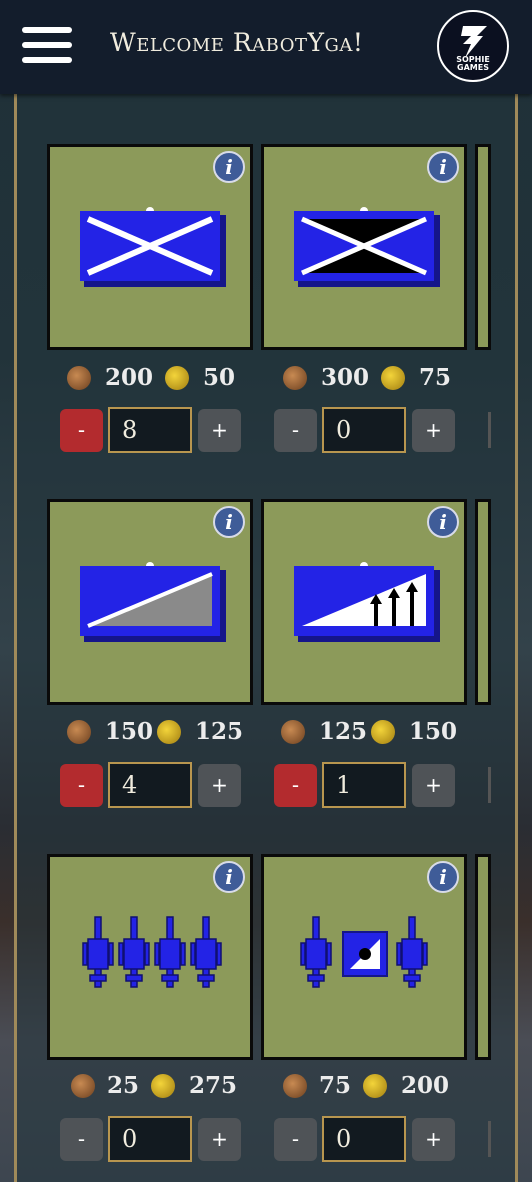 Image resolution: width=532 pixels, height=1182 pixels. Describe the element at coordinates (47, 47) in the screenshot. I see `hamburger-menu-icon` at that location.